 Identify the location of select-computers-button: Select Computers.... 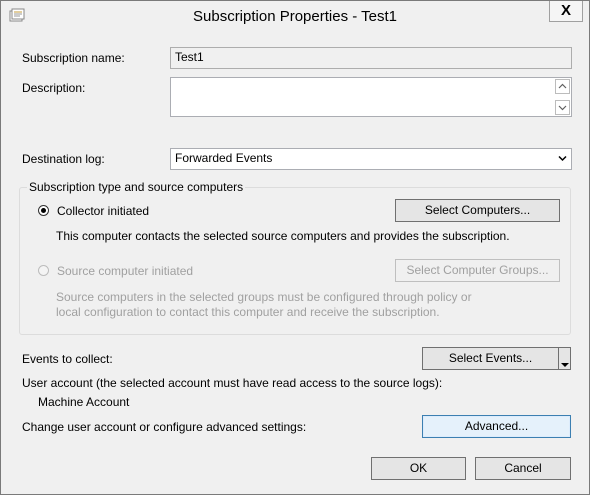
(477, 210).